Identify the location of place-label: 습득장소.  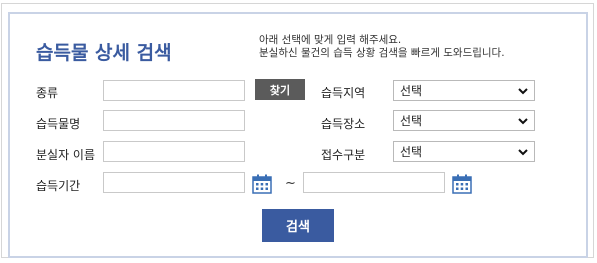
(343, 124).